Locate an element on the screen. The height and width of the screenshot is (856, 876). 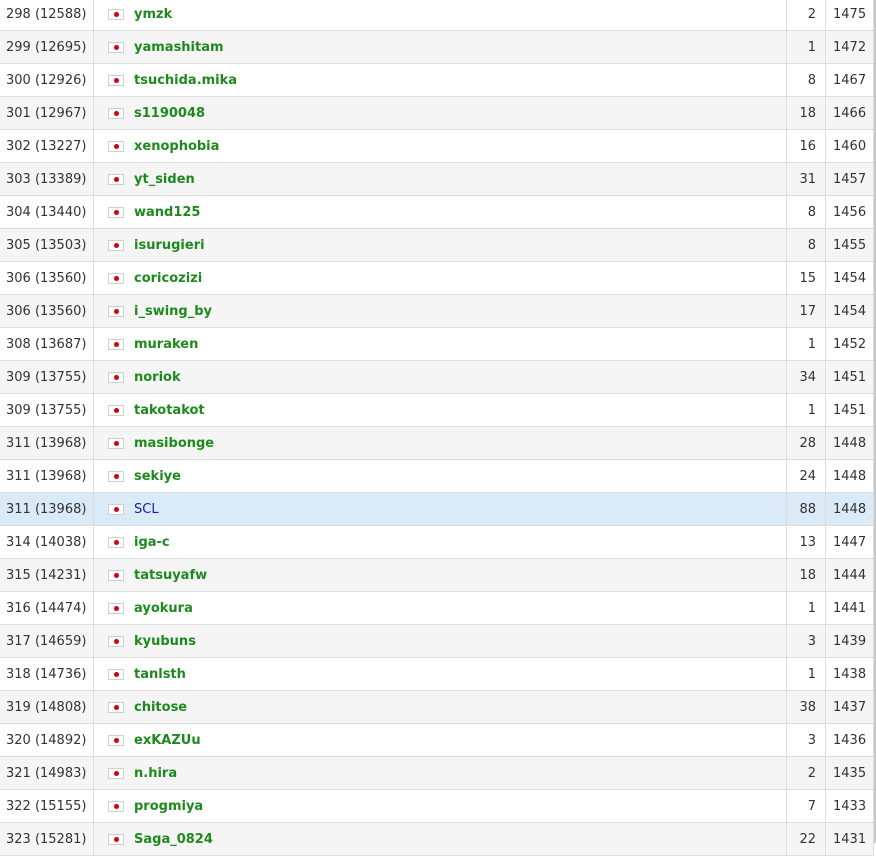
username-link: kyubuns is located at coordinates (165, 641).